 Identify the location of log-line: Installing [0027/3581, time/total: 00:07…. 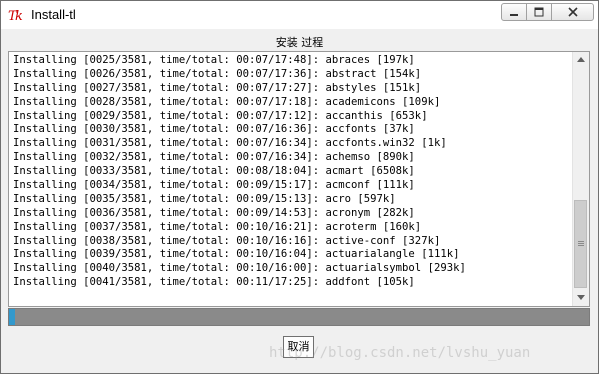
(217, 87).